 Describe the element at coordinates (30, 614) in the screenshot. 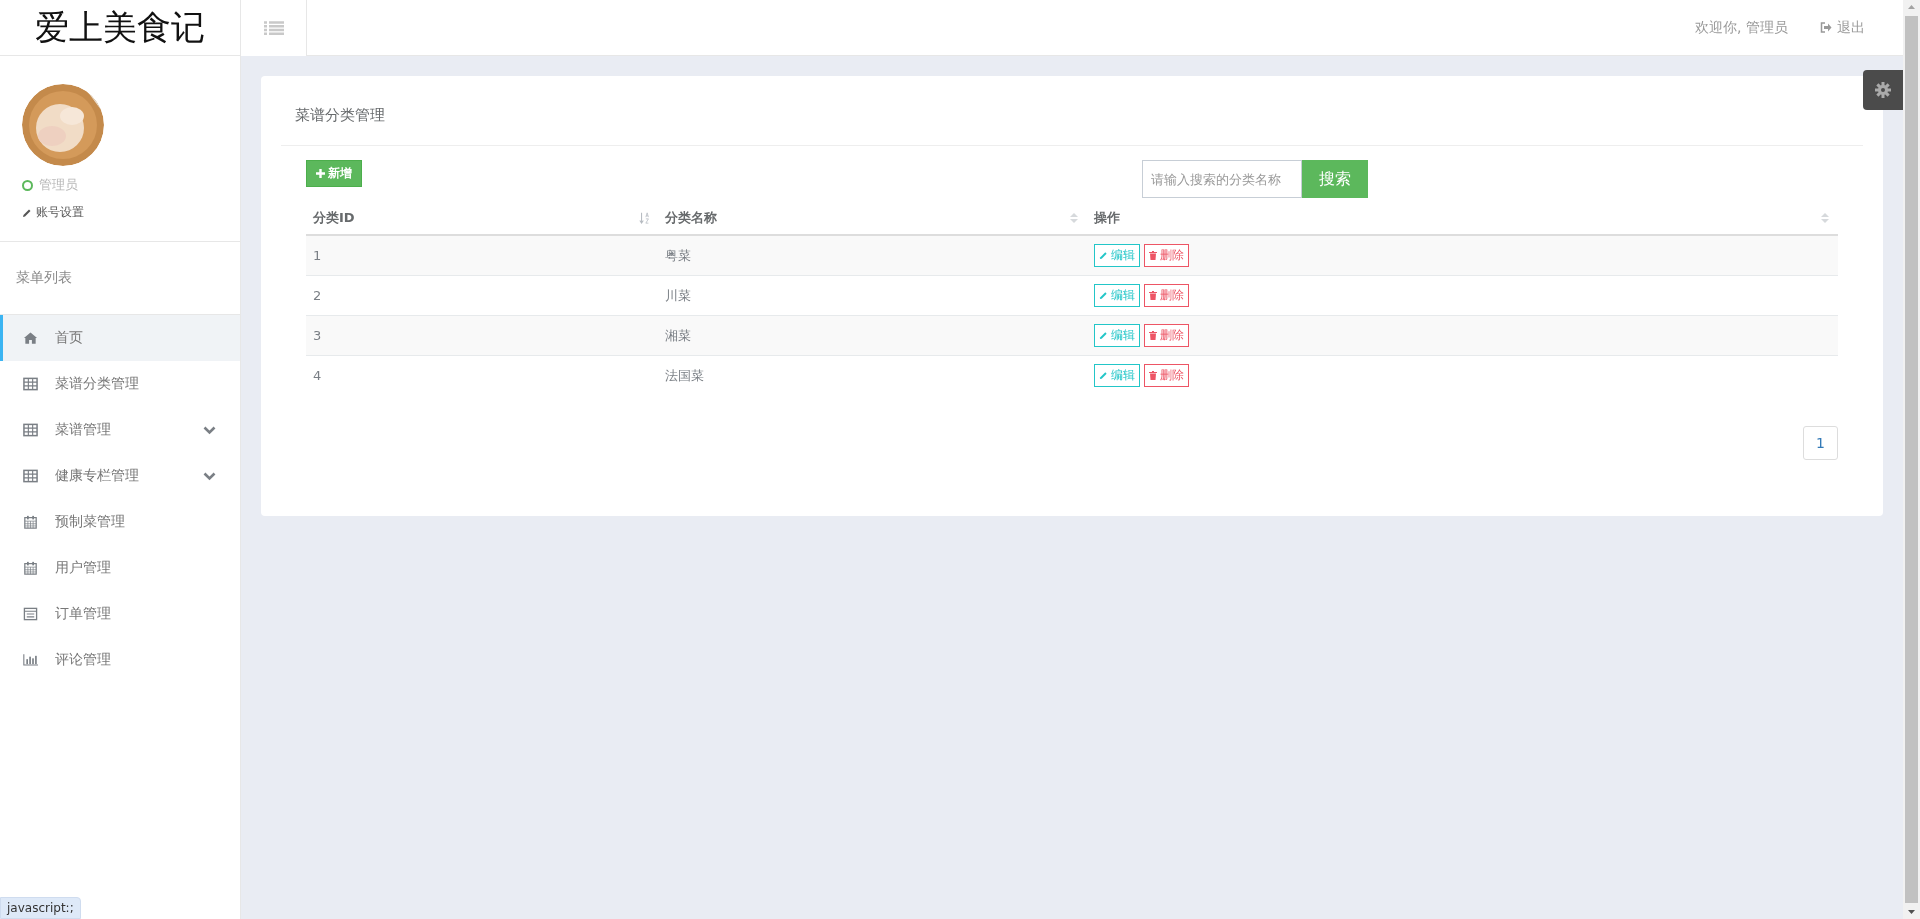

I see `list-icon` at that location.